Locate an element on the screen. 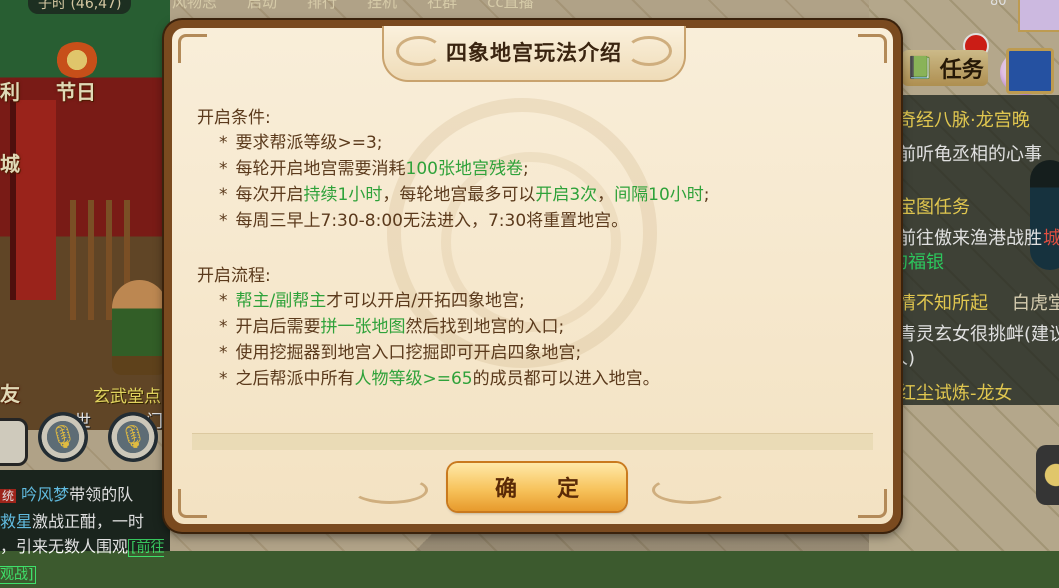 The width and height of the screenshot is (1059, 588). rule-text: 每轮开启地宫需要消耗 is located at coordinates (320, 169).